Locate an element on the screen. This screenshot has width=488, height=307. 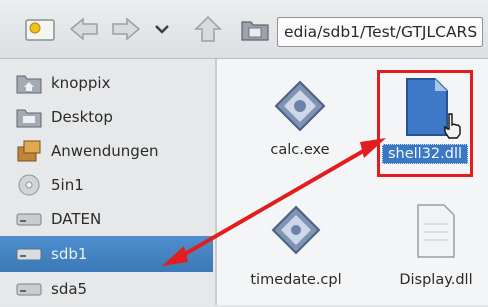
file-item: timedate.cpl is located at coordinates (296, 244).